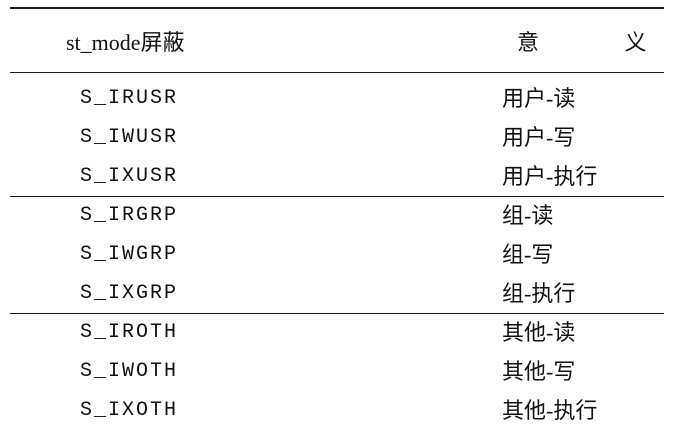 The width and height of the screenshot is (675, 435). Describe the element at coordinates (550, 176) in the screenshot. I see `table-row-meaning: 用户-执行` at that location.